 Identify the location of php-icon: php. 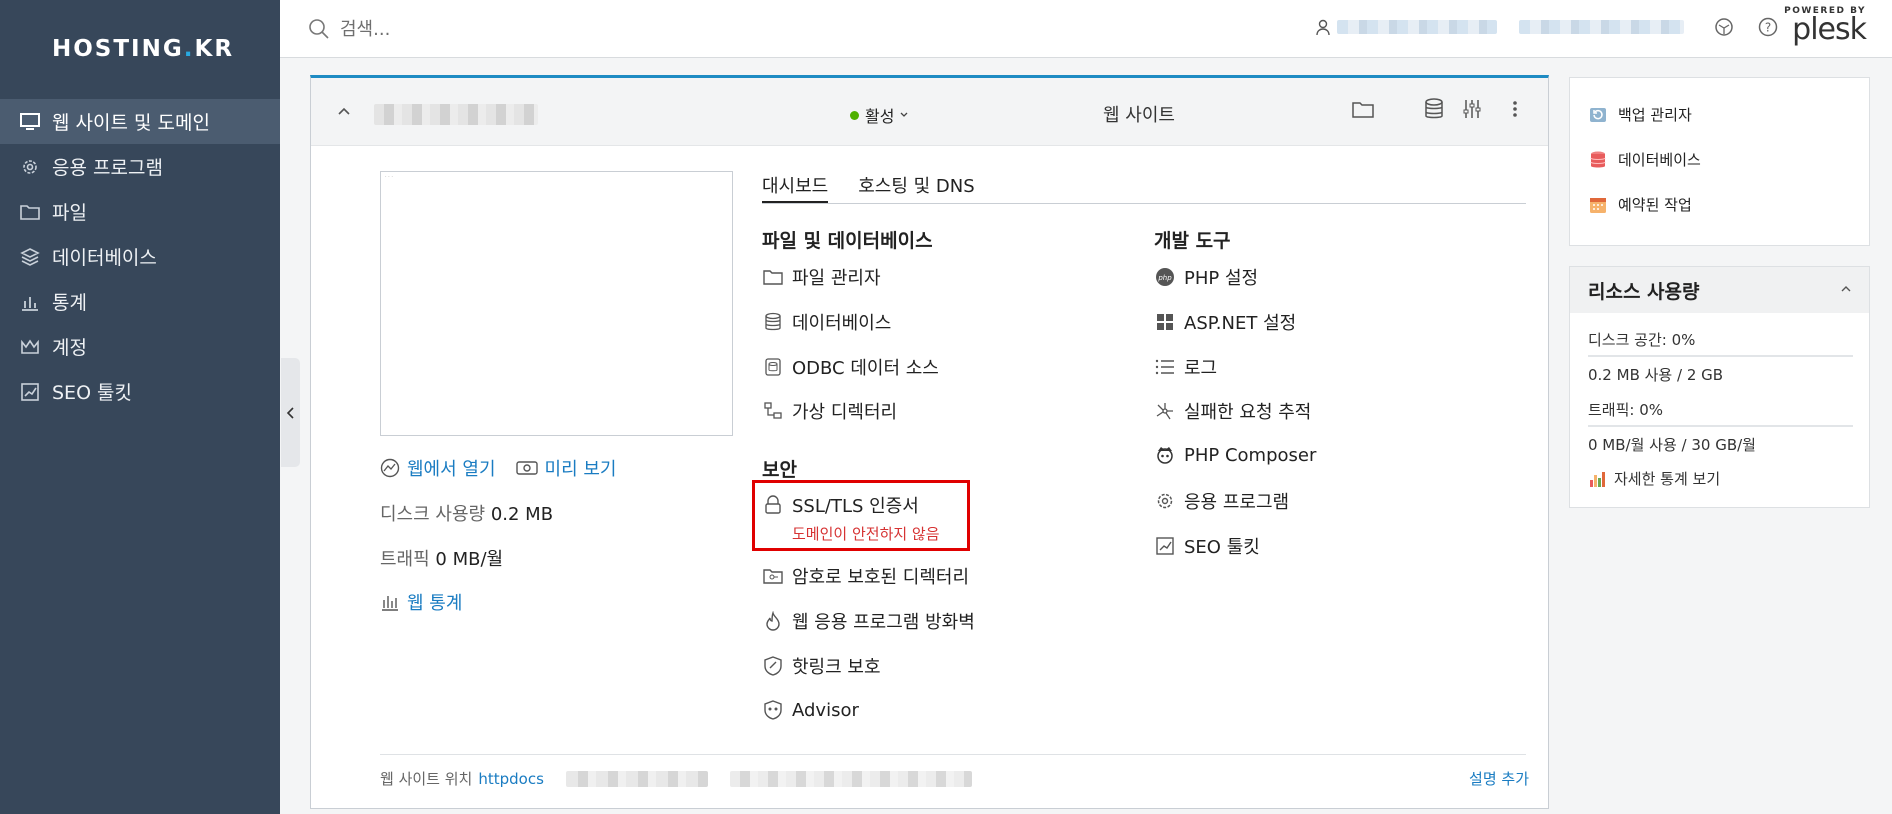
(1165, 277).